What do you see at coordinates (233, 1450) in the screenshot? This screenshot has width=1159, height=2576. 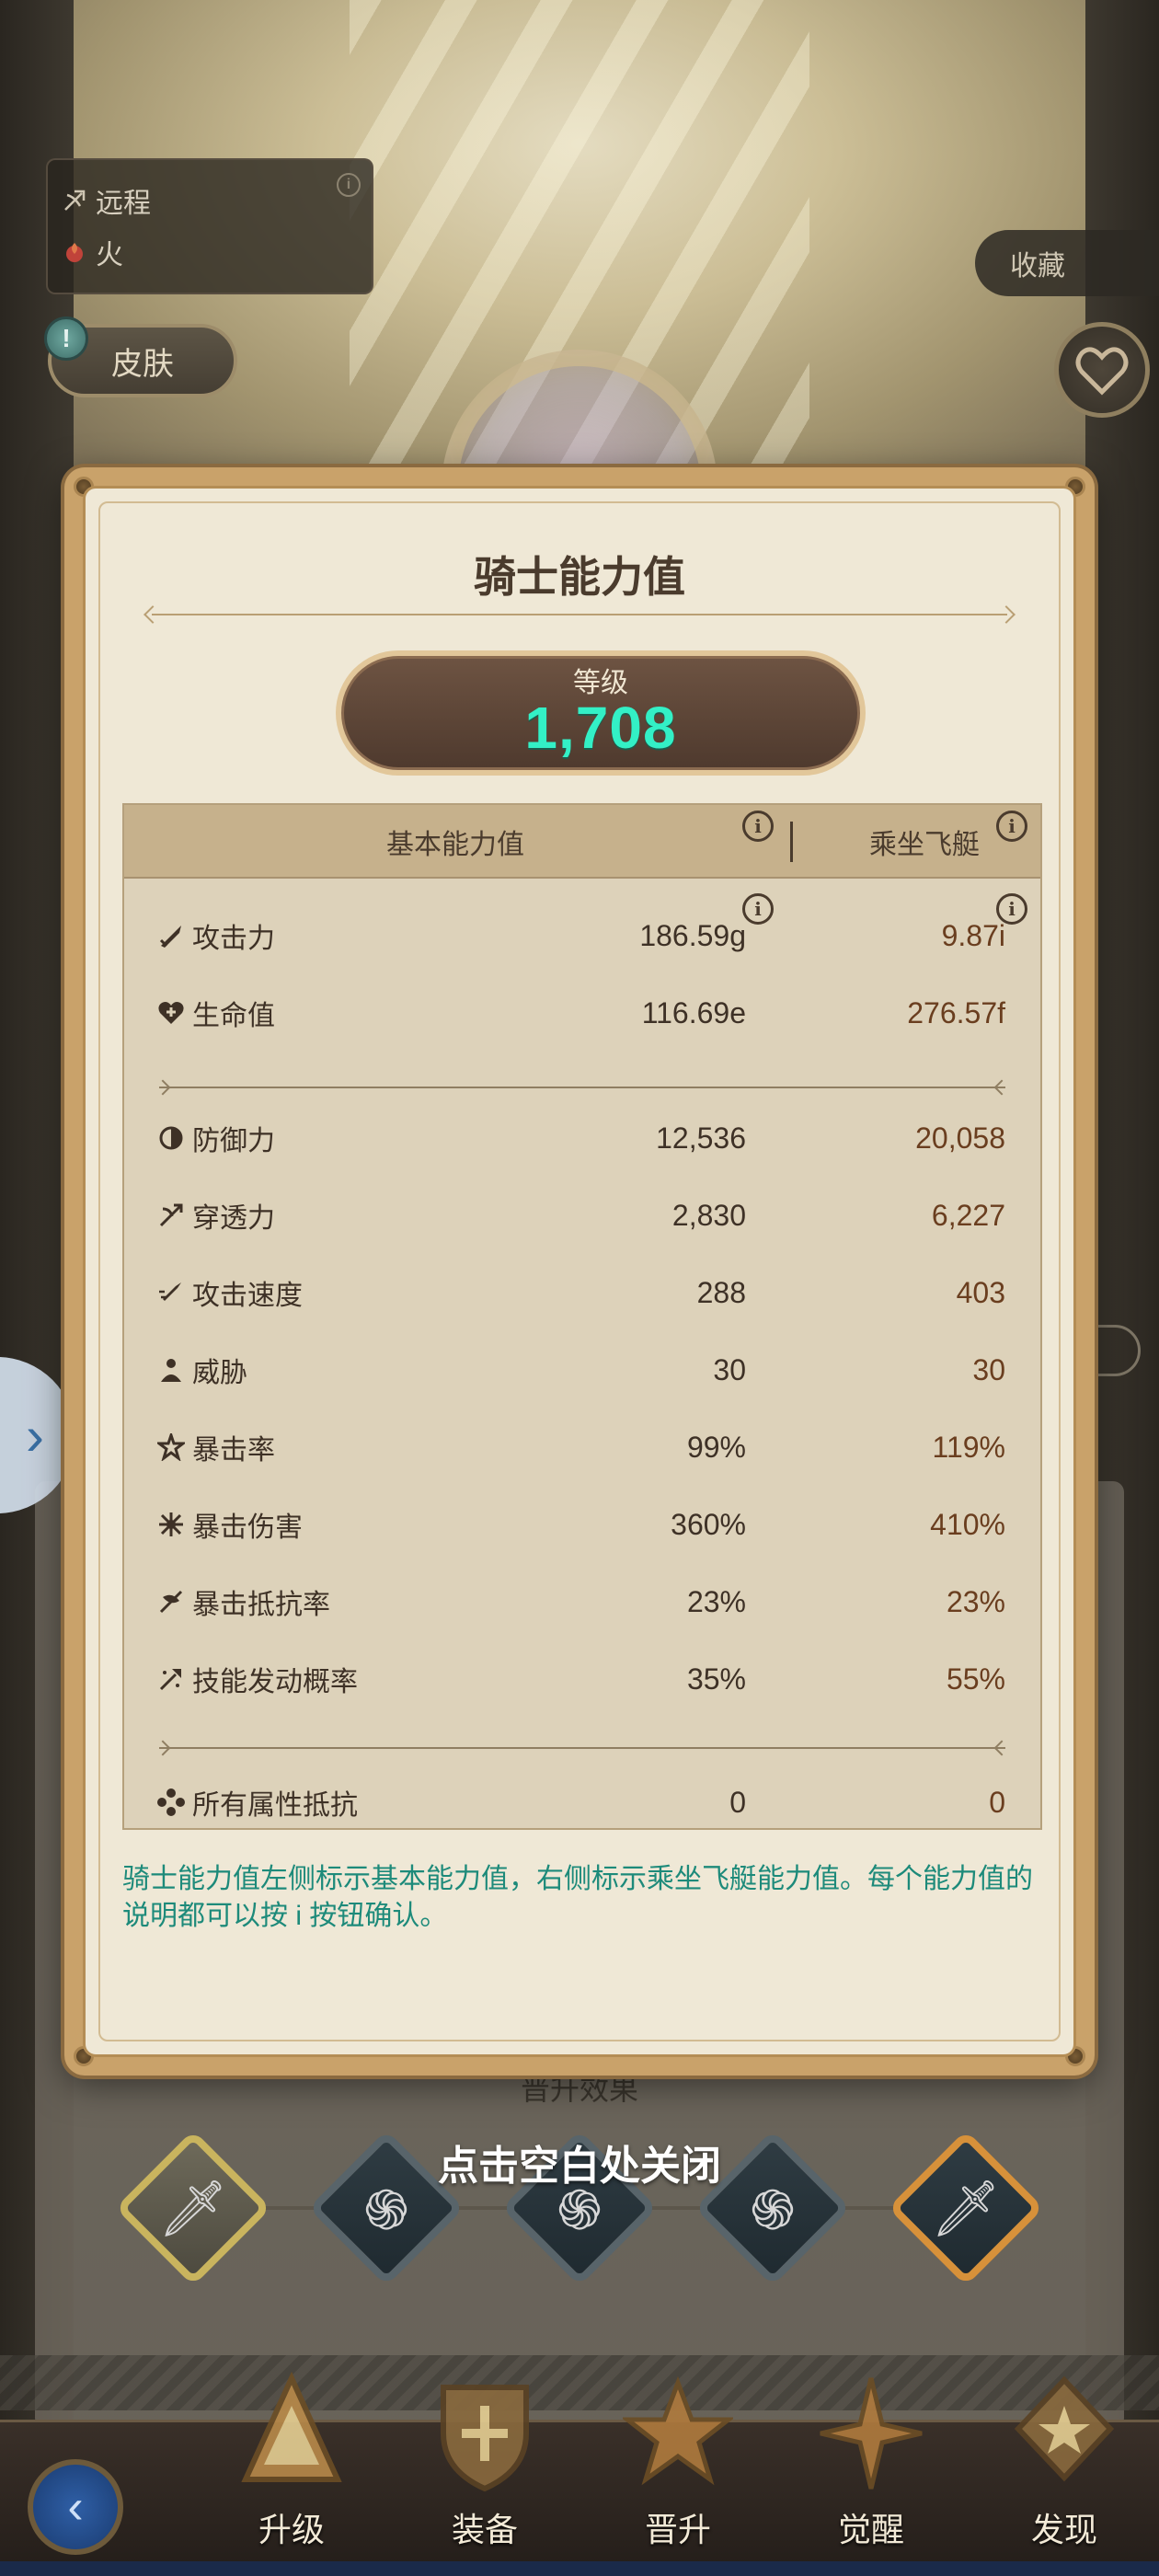 I see `stat-name: 暴击率` at bounding box center [233, 1450].